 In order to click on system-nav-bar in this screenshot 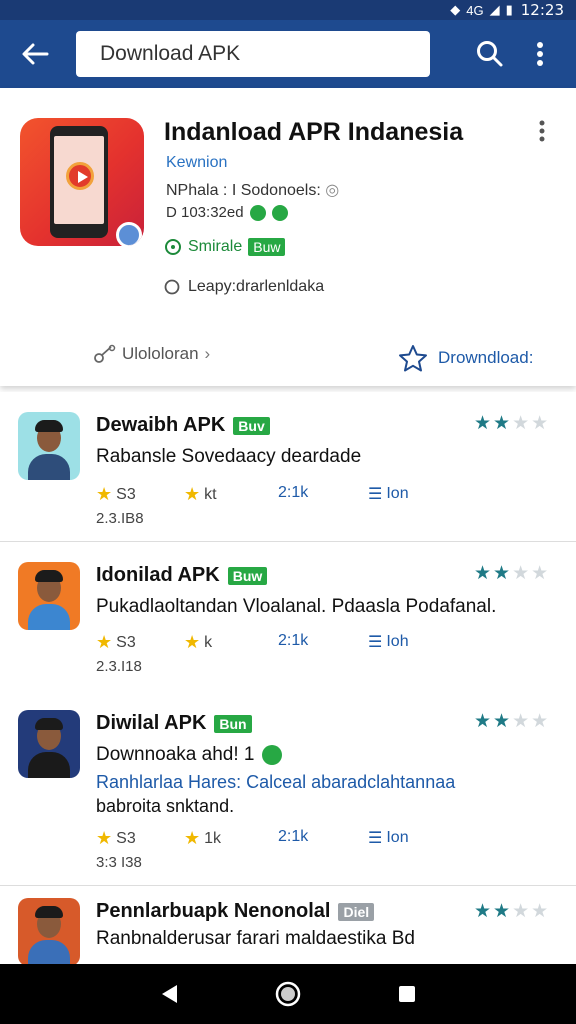, I will do `click(288, 994)`.